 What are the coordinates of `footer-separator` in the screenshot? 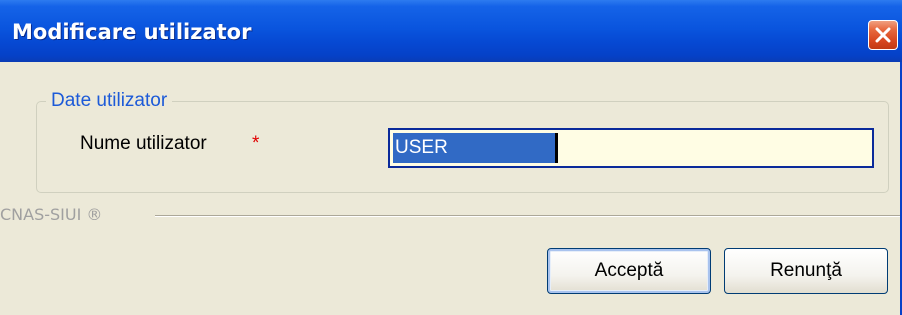 It's located at (527, 216).